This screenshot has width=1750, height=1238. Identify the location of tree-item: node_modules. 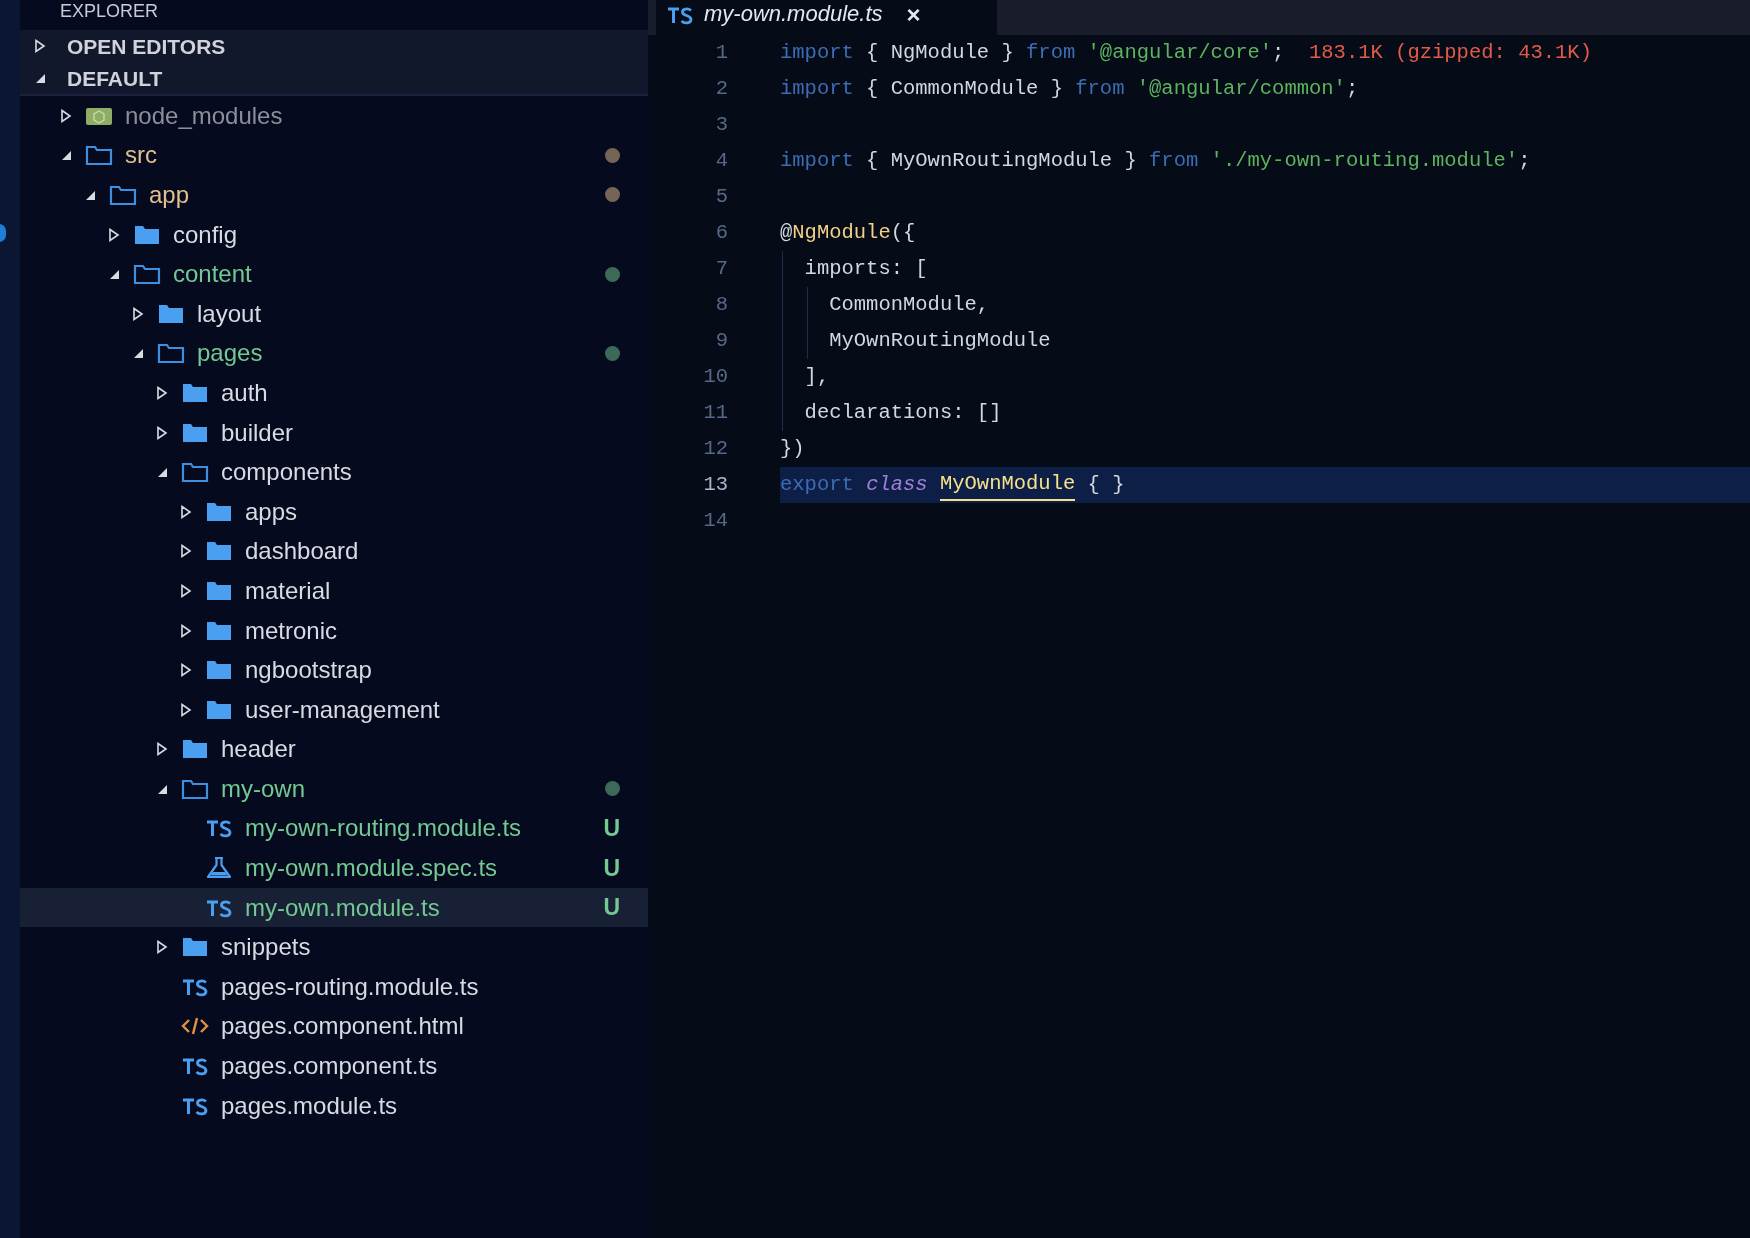
(334, 116).